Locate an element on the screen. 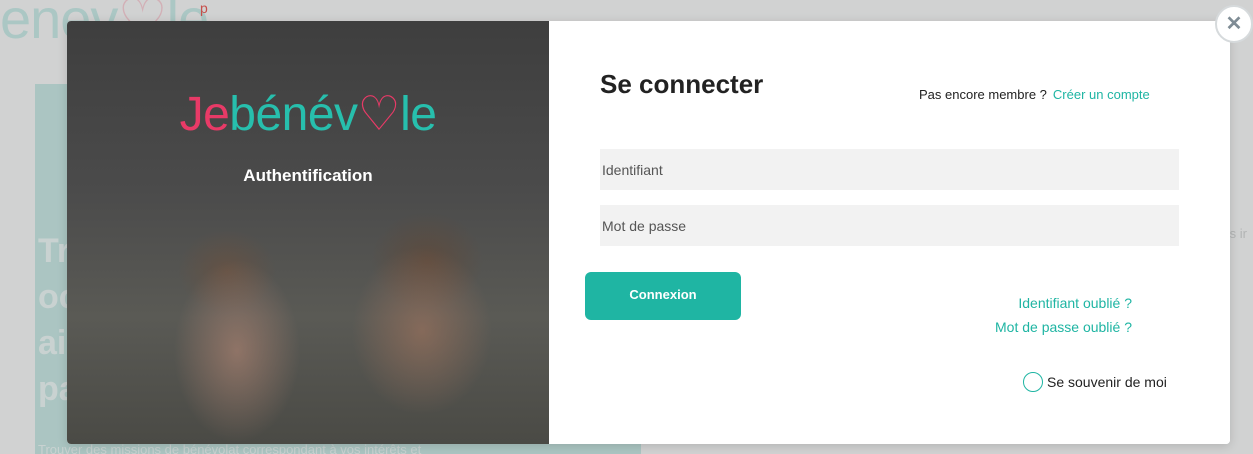 This screenshot has width=1253, height=454. heart-icon: ♡ is located at coordinates (379, 114).